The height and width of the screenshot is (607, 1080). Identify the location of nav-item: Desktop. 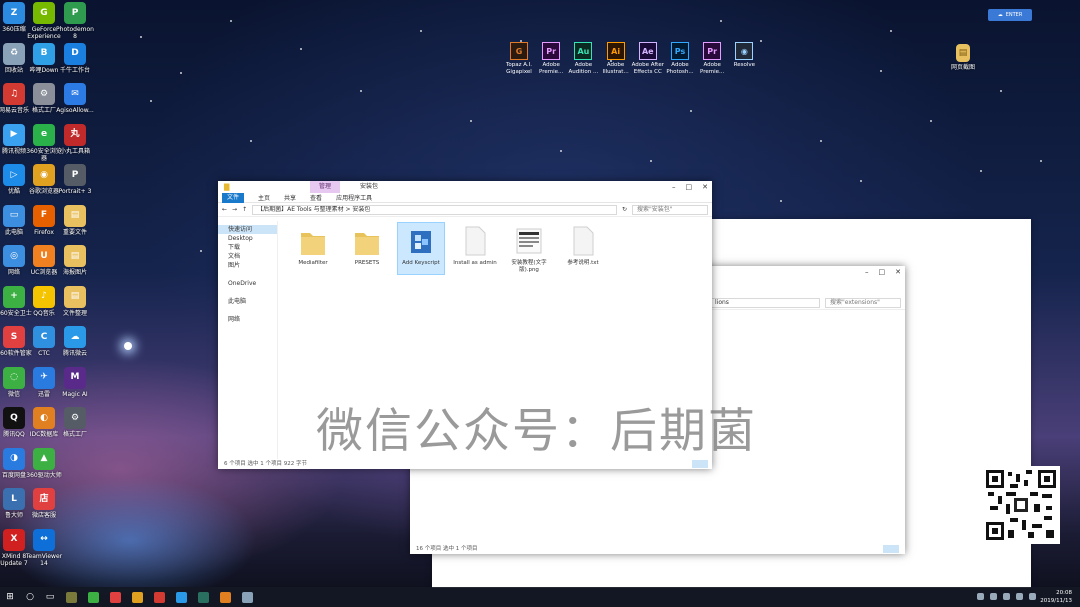
(247, 238).